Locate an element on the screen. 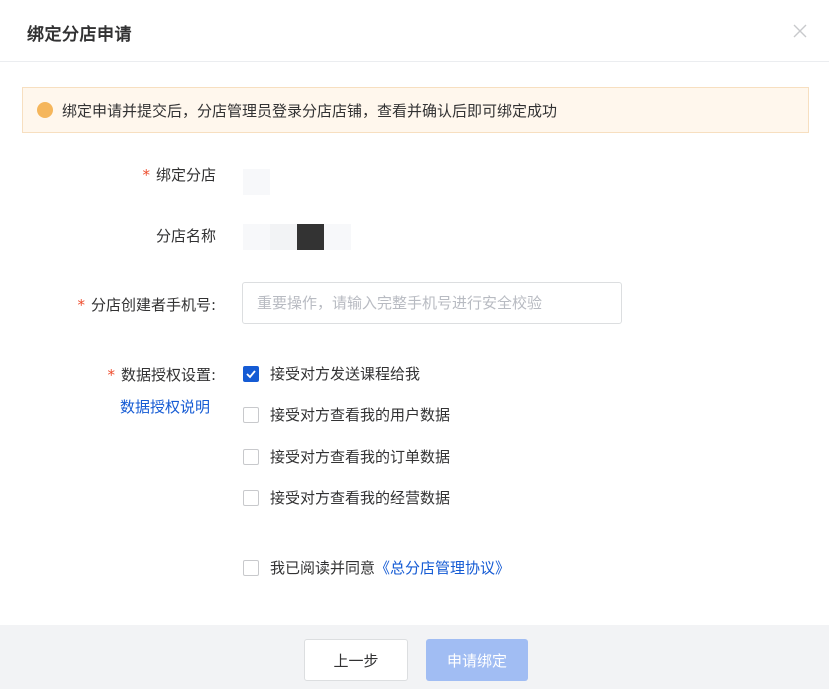 Image resolution: width=829 pixels, height=689 pixels. phone-input is located at coordinates (432, 303).